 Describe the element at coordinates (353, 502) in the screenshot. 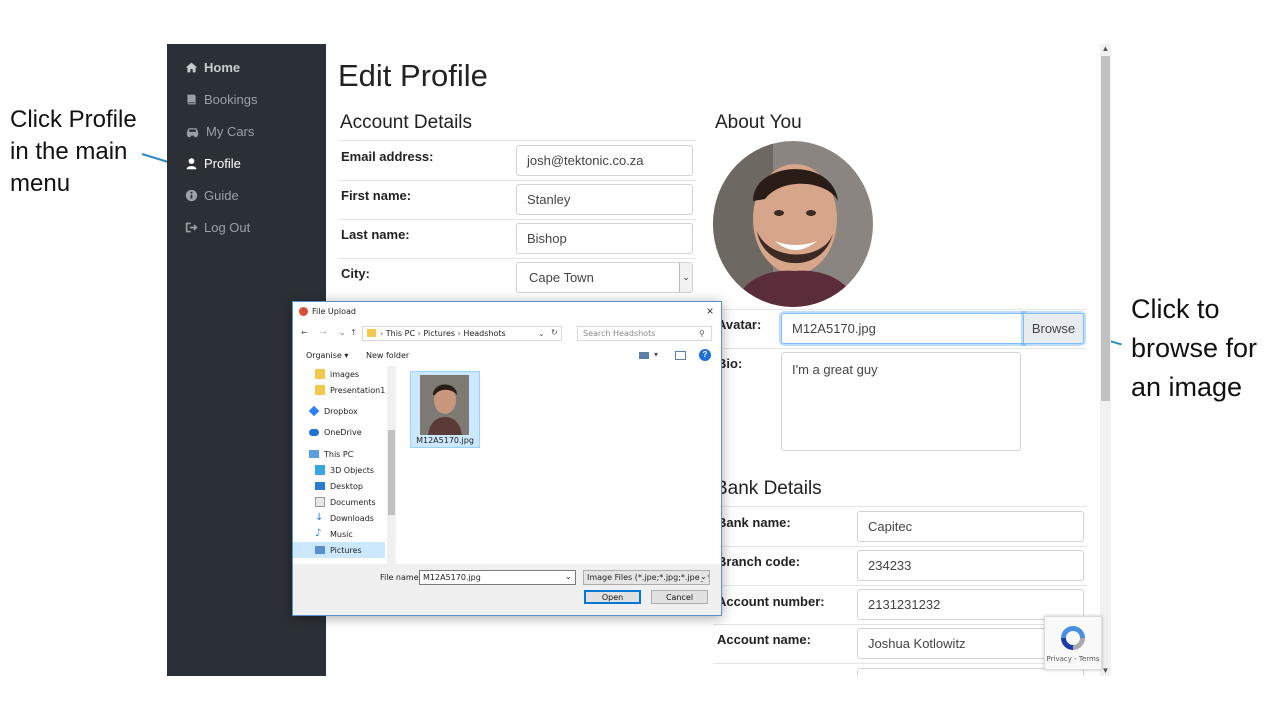

I see `tree-item-label: Documents` at that location.